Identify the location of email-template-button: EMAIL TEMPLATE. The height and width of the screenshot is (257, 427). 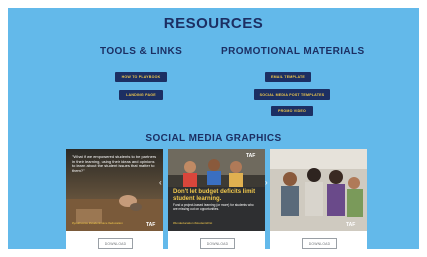
(288, 77).